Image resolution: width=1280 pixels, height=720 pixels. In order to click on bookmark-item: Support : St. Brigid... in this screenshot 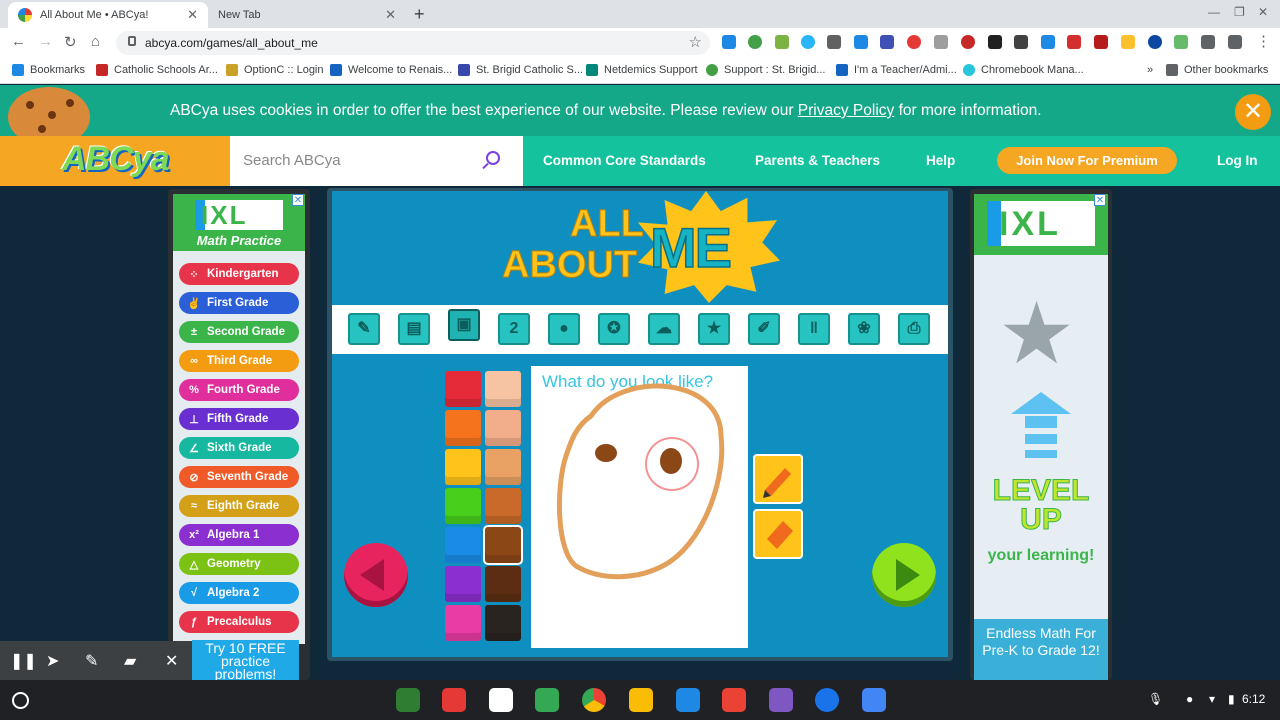, I will do `click(766, 70)`.